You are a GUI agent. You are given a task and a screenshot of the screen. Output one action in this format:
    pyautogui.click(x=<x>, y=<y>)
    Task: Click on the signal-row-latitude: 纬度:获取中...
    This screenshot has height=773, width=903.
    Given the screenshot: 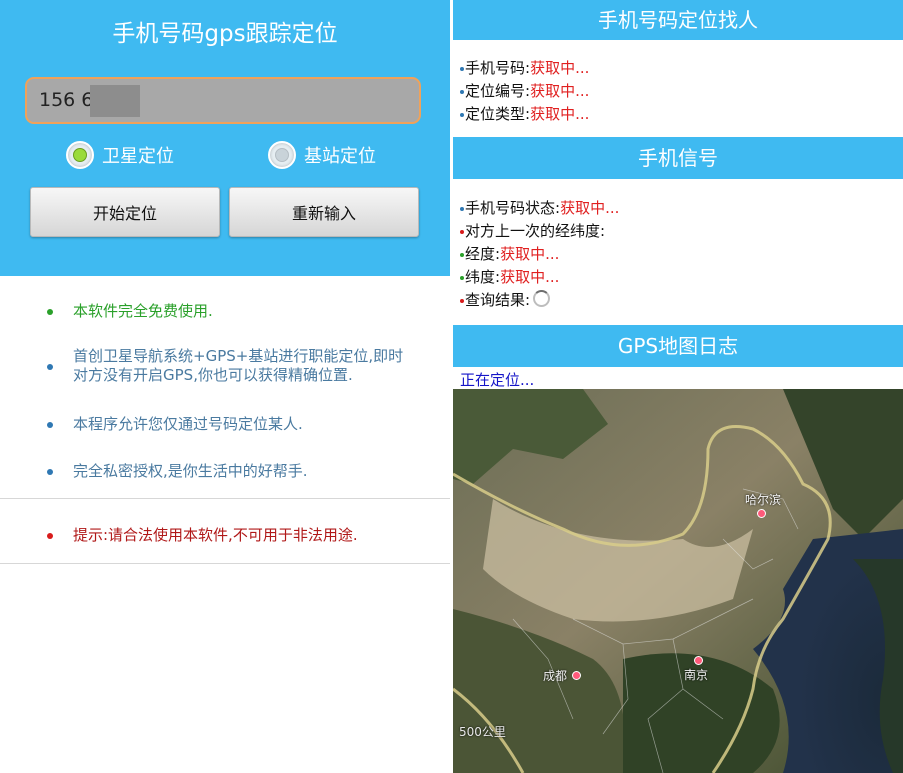 What is the action you would take?
    pyautogui.click(x=509, y=276)
    